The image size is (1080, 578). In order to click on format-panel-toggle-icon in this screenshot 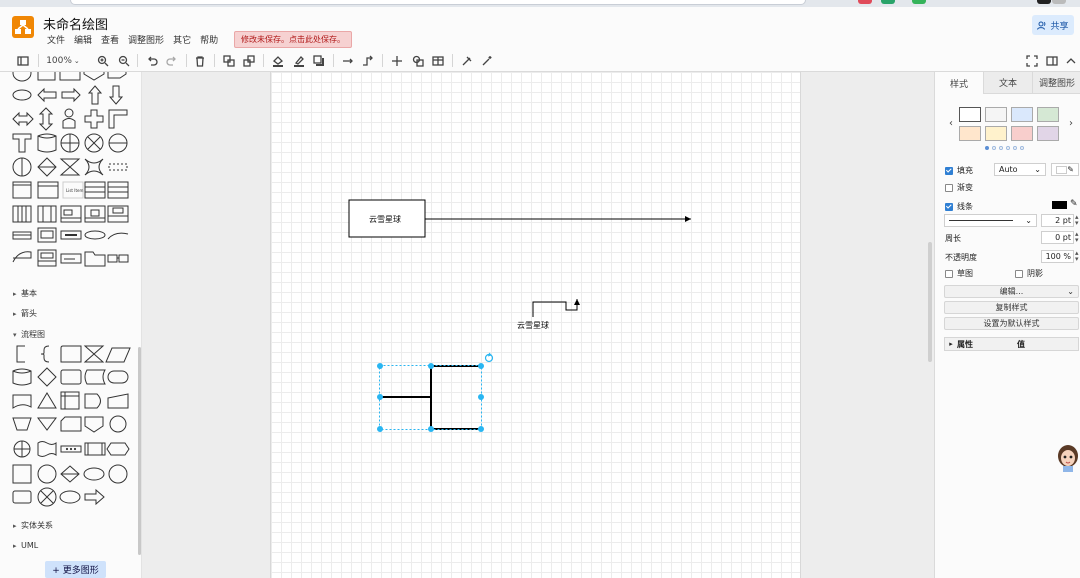, I will do `click(1051, 60)`.